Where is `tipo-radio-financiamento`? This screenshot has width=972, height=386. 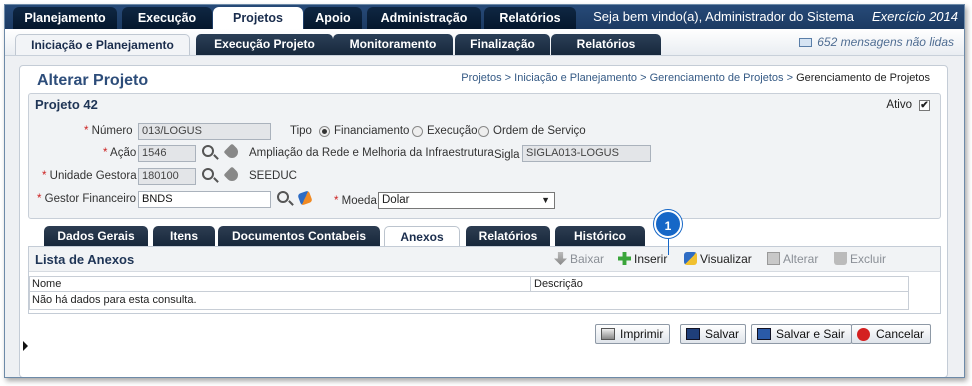
tipo-radio-financiamento is located at coordinates (324, 131).